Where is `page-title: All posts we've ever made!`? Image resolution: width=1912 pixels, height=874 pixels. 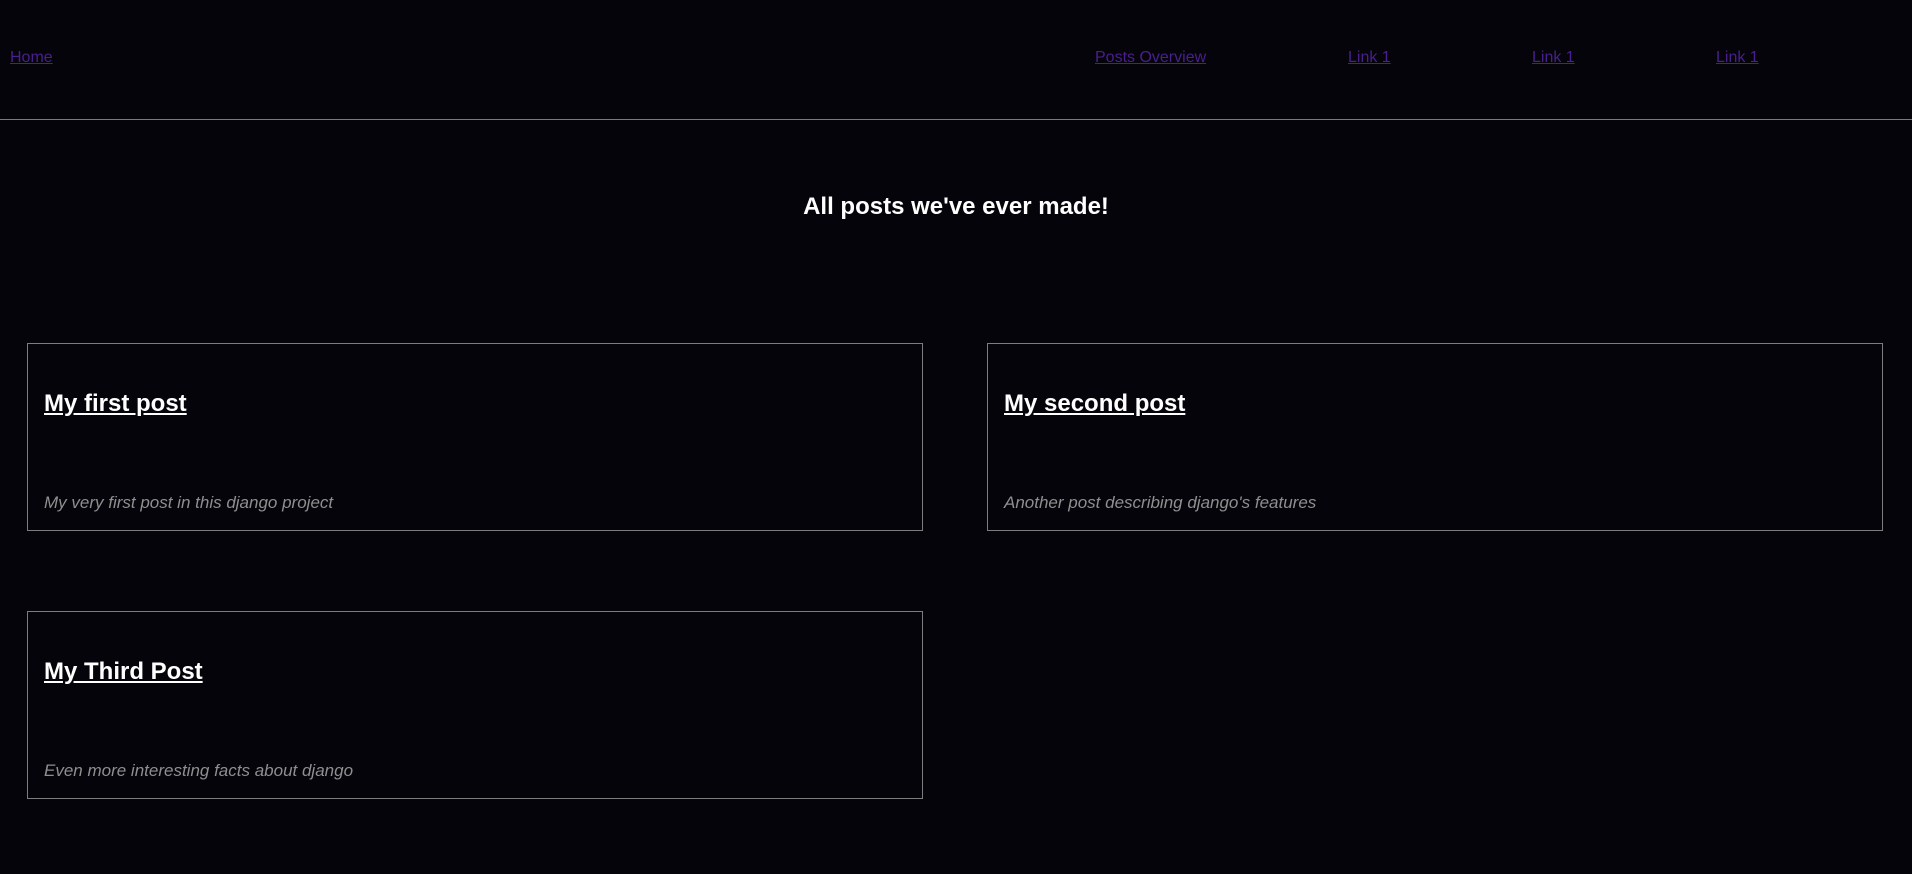
page-title: All posts we've ever made! is located at coordinates (956, 206).